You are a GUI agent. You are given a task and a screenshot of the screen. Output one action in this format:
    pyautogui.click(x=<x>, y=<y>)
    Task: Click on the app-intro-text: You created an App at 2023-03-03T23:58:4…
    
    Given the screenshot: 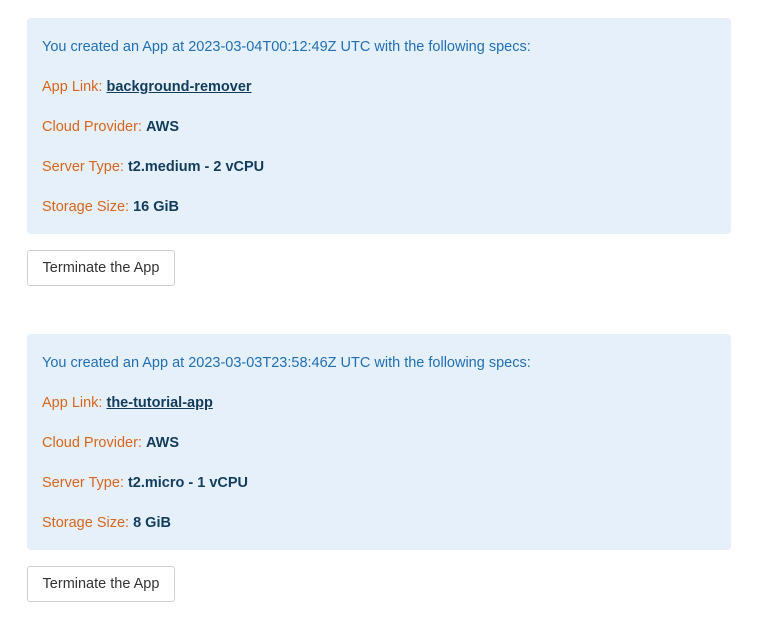 What is the action you would take?
    pyautogui.click(x=286, y=363)
    